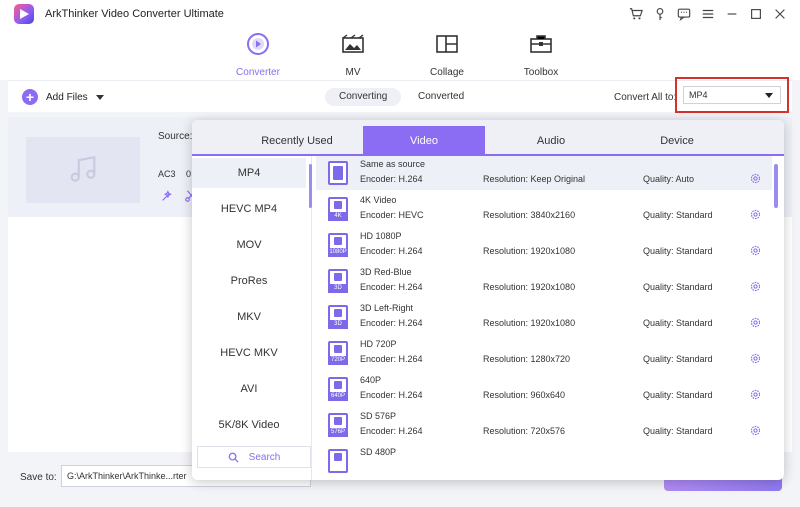 This screenshot has height=507, width=800. I want to click on menu-icon, so click(708, 14).